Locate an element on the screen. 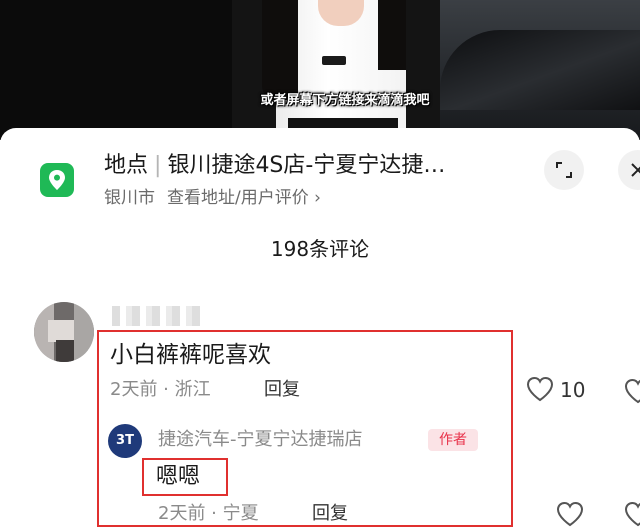 The image size is (640, 528). video-car-shape is located at coordinates (540, 70).